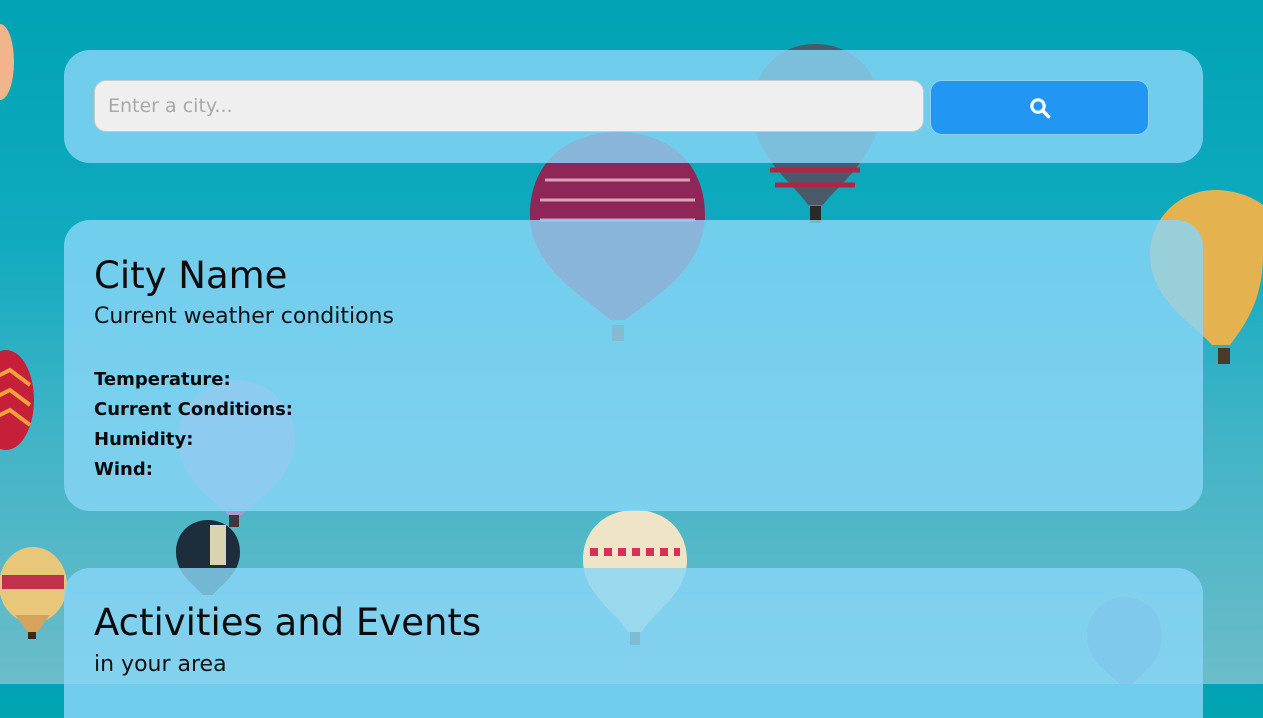 This screenshot has height=718, width=1263. What do you see at coordinates (160, 664) in the screenshot?
I see `events-subtitle: in your area` at bounding box center [160, 664].